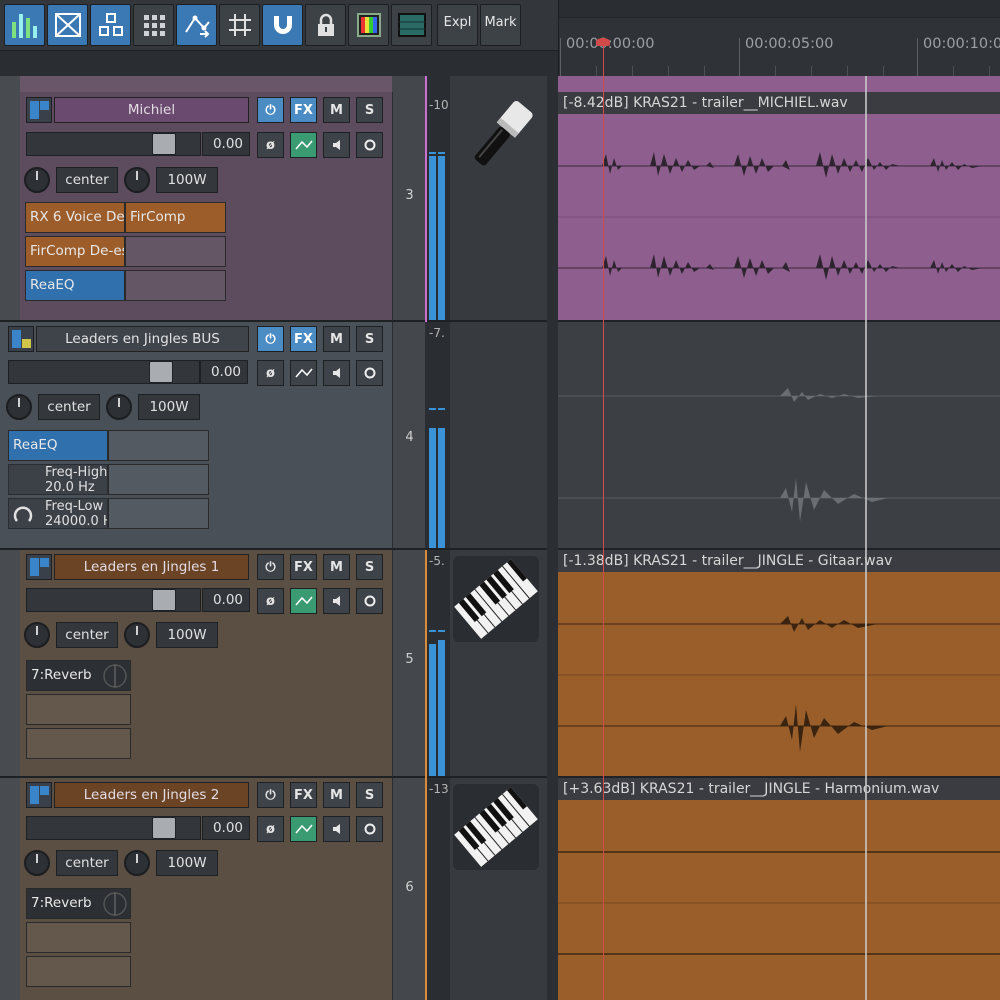  What do you see at coordinates (325, 25) in the screenshot?
I see `lock-icon` at bounding box center [325, 25].